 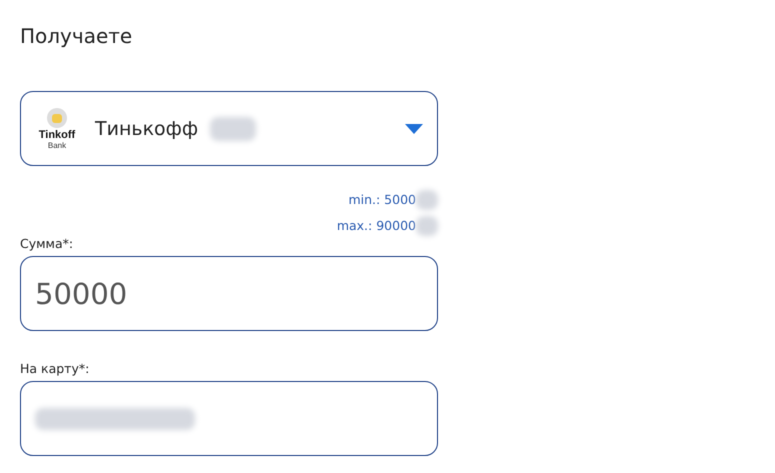 I want to click on amount-field: 50000, so click(x=229, y=293).